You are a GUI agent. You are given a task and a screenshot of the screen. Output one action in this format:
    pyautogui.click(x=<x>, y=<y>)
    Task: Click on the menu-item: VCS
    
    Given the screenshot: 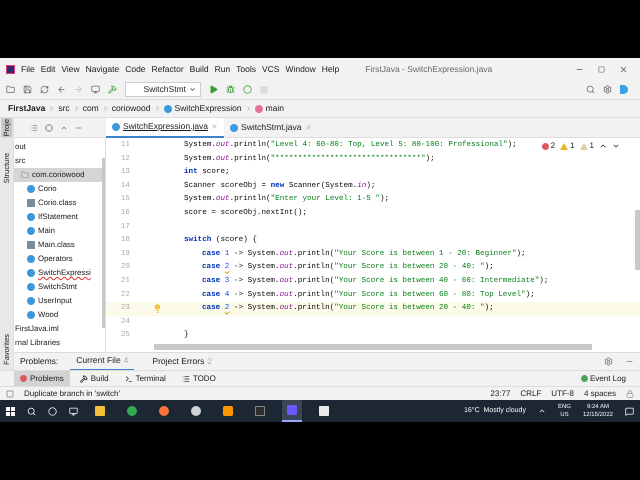 What is the action you would take?
    pyautogui.click(x=271, y=69)
    